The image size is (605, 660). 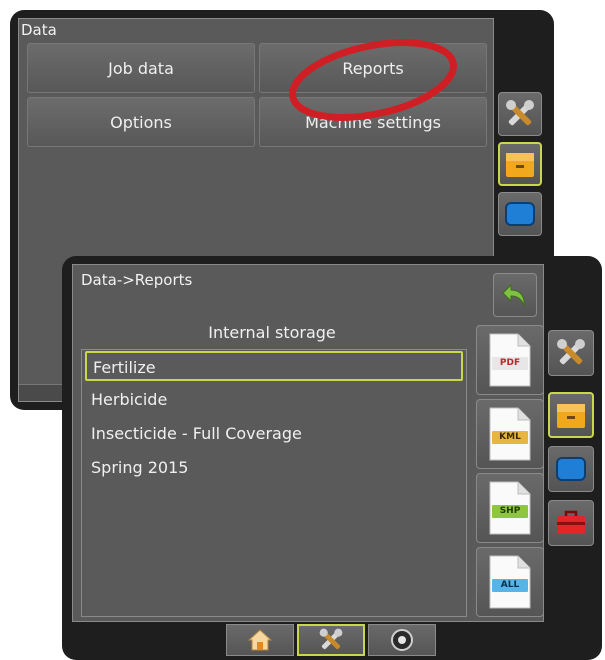 I want to click on back-data-button, so click(x=520, y=164).